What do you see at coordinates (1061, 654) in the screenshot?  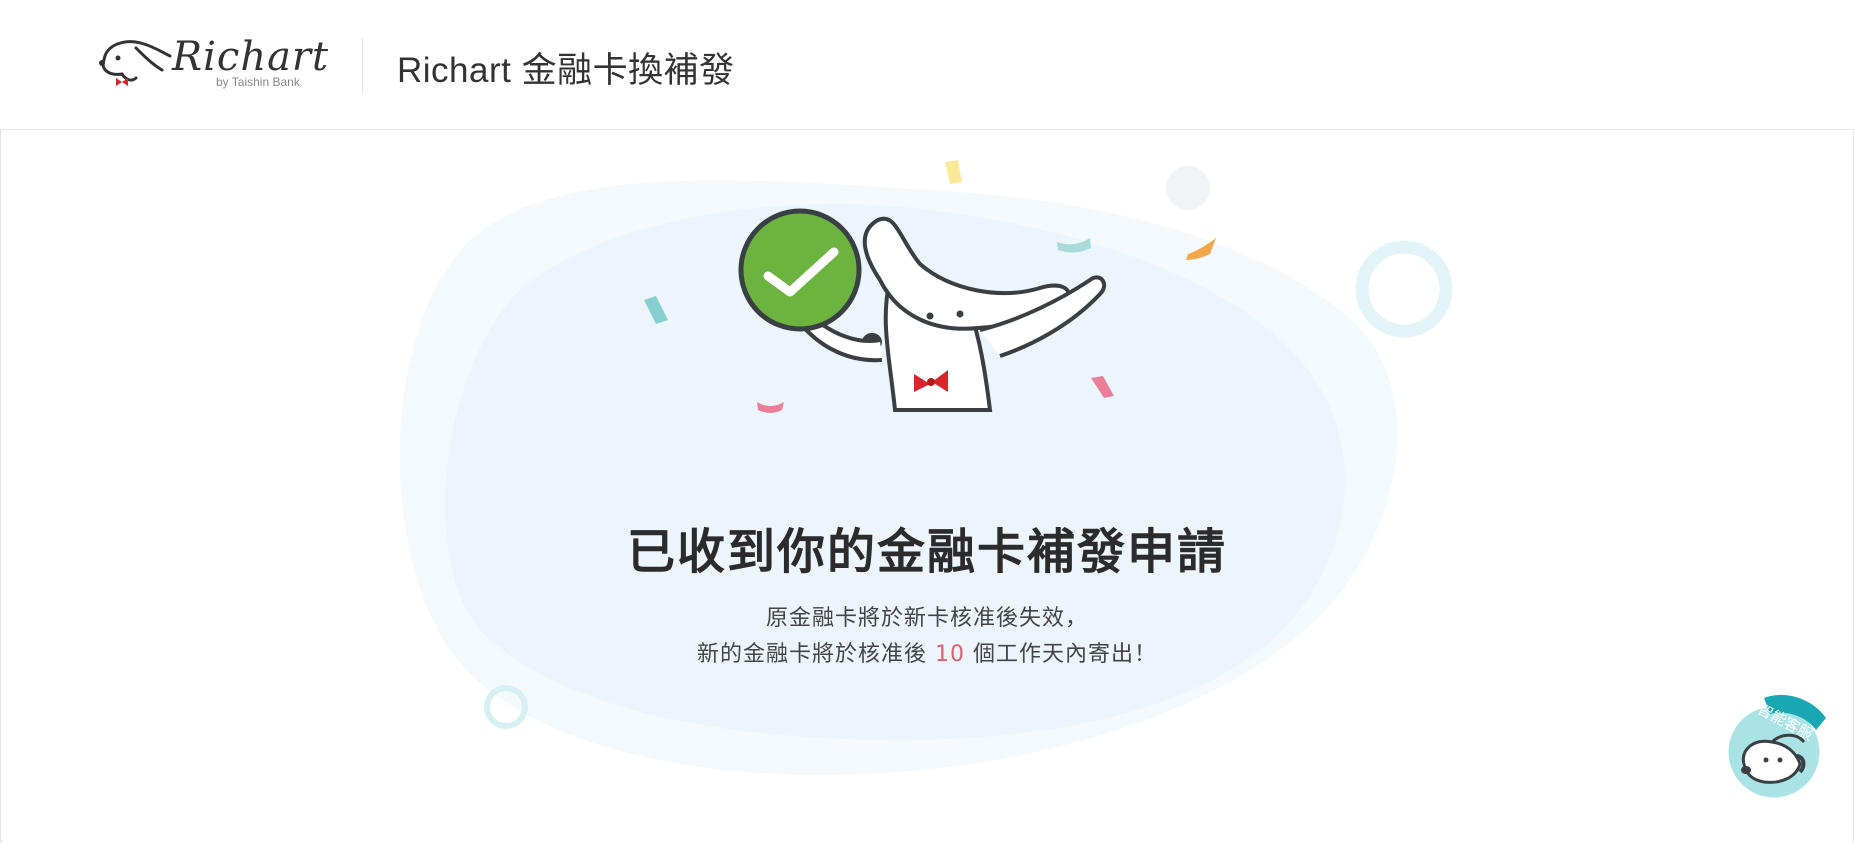 I see `shipping-notice-suffix: 個工作天內寄出！` at bounding box center [1061, 654].